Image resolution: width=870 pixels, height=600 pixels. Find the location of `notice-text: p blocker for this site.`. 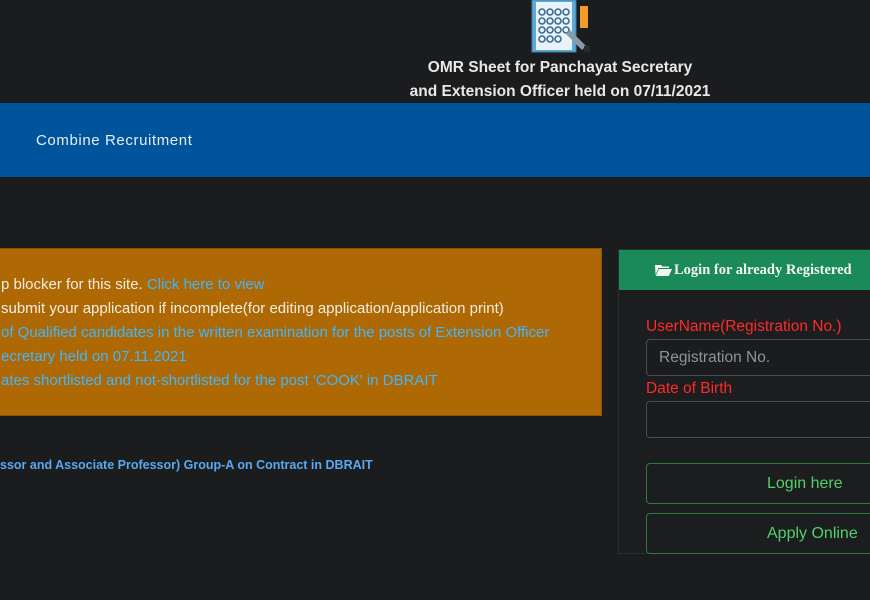

notice-text: p blocker for this site. is located at coordinates (74, 284).